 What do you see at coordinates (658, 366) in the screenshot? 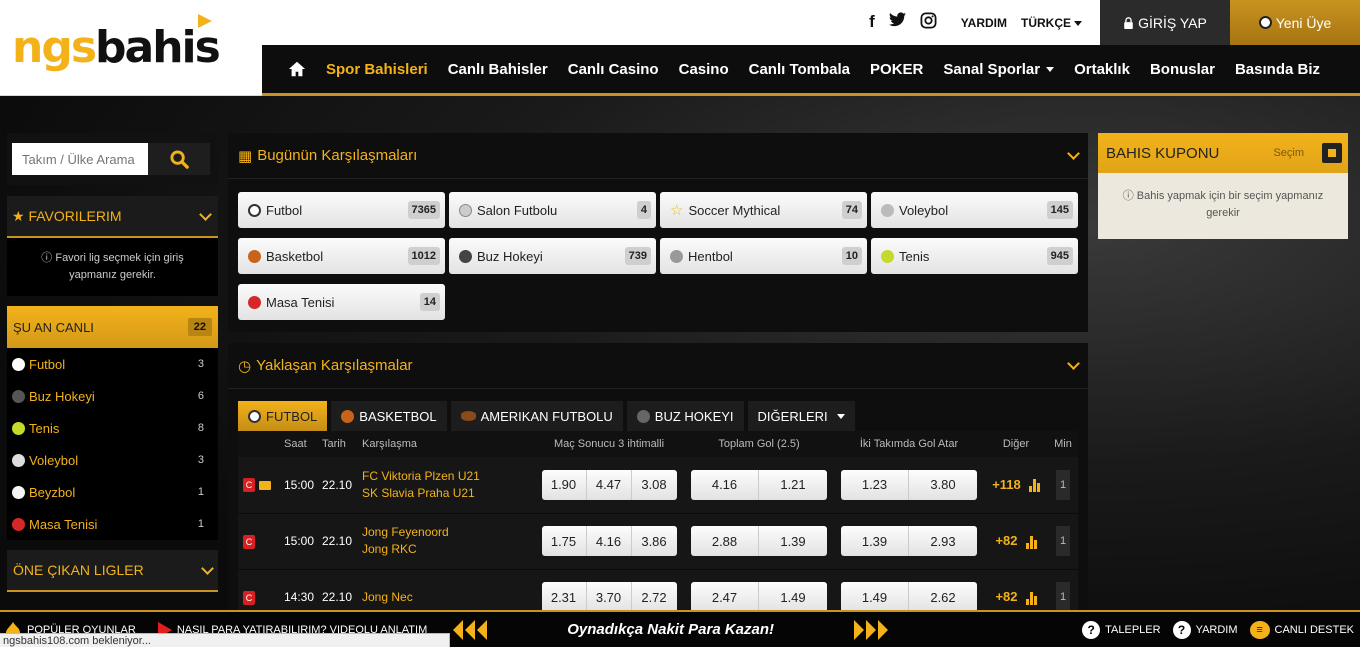
I see `upcoming-header: ◷ Yaklaşan Karşılaşmalar` at bounding box center [658, 366].